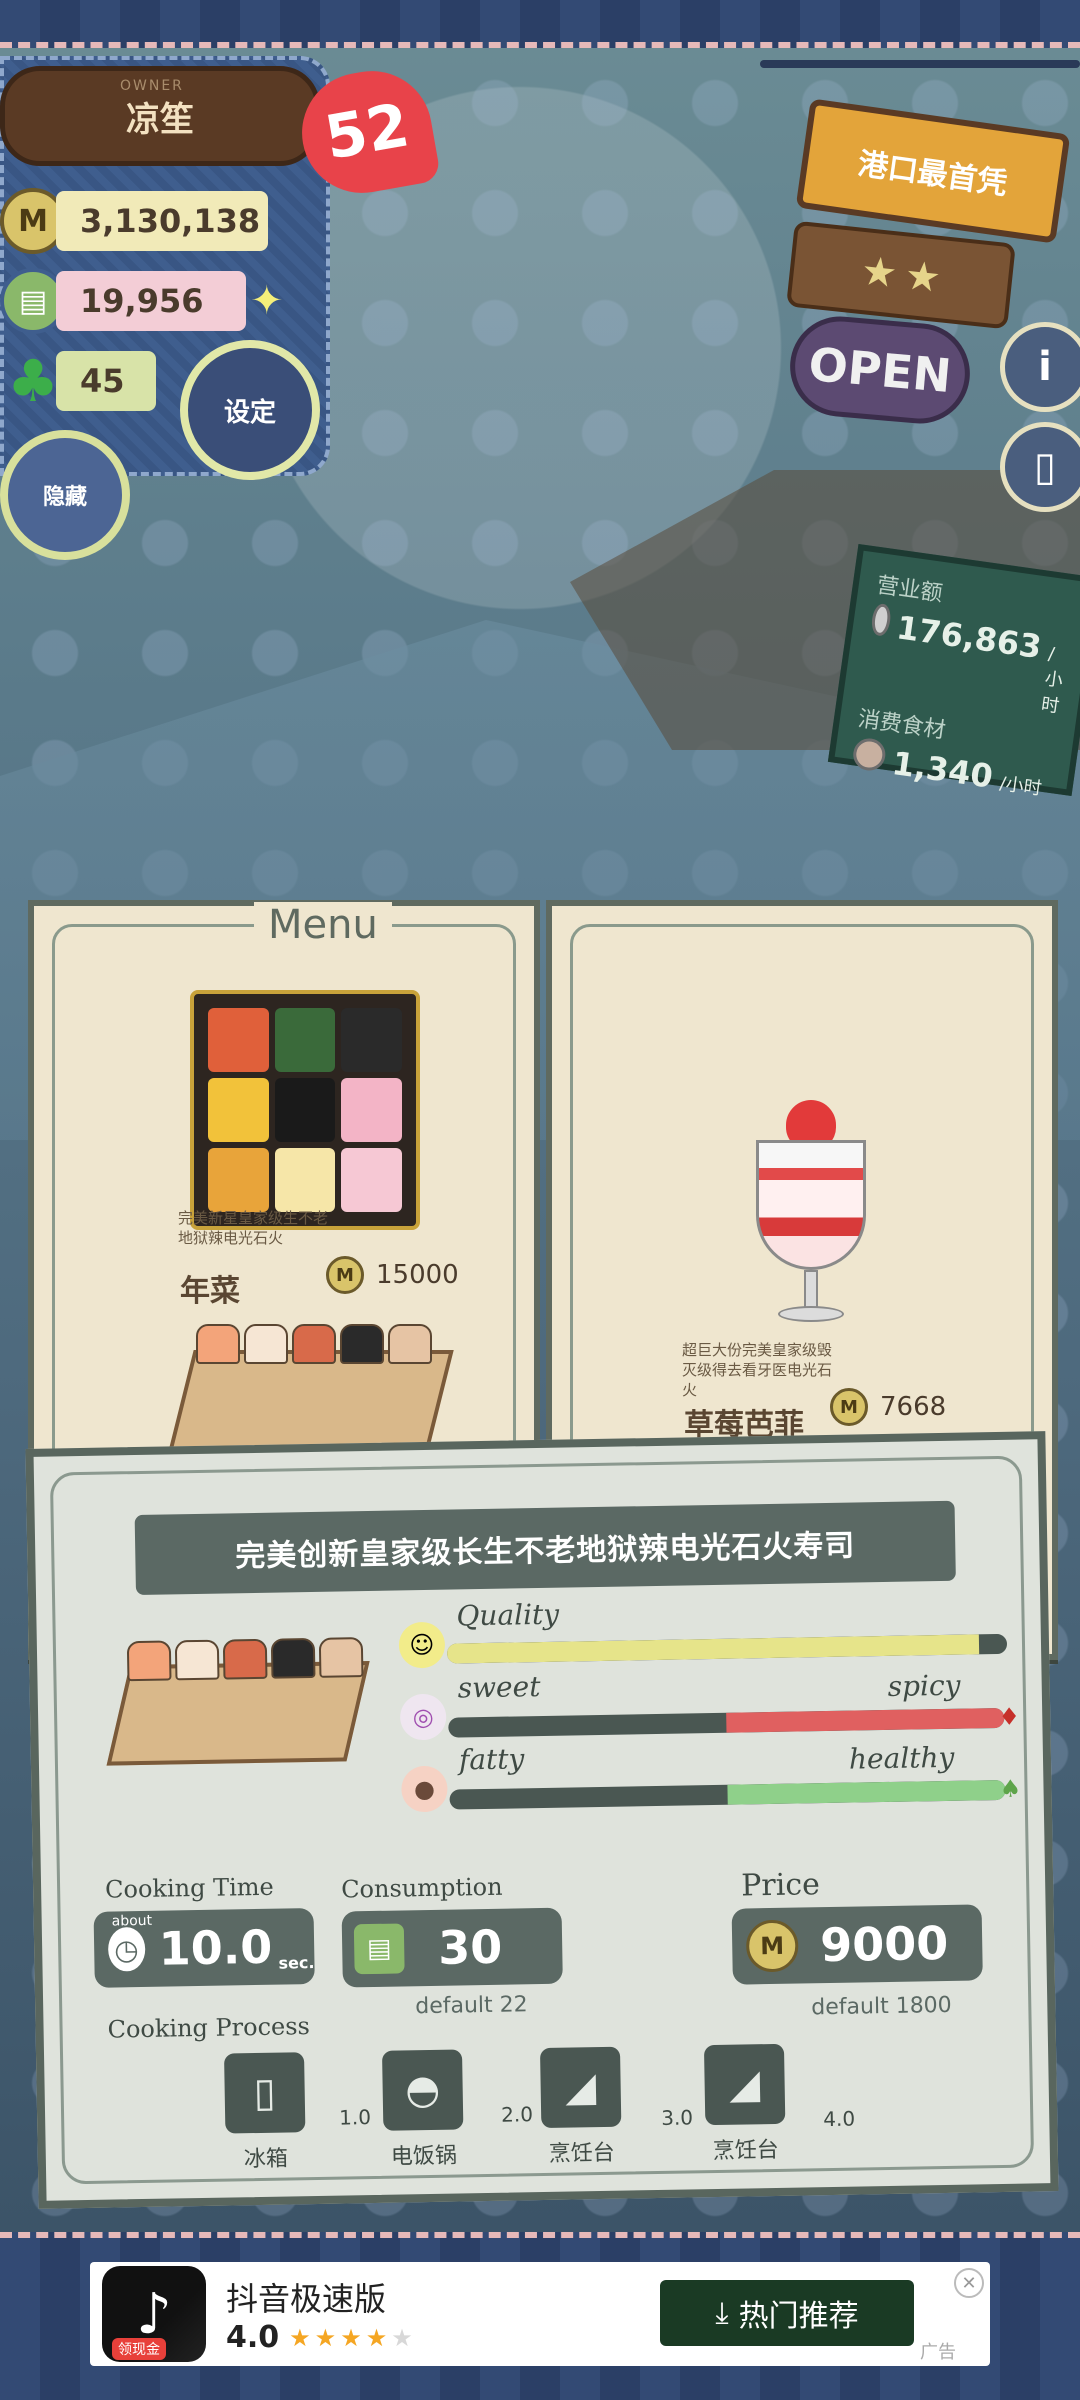 The width and height of the screenshot is (1080, 2400). I want to click on hide-button: 隐藏, so click(65, 495).